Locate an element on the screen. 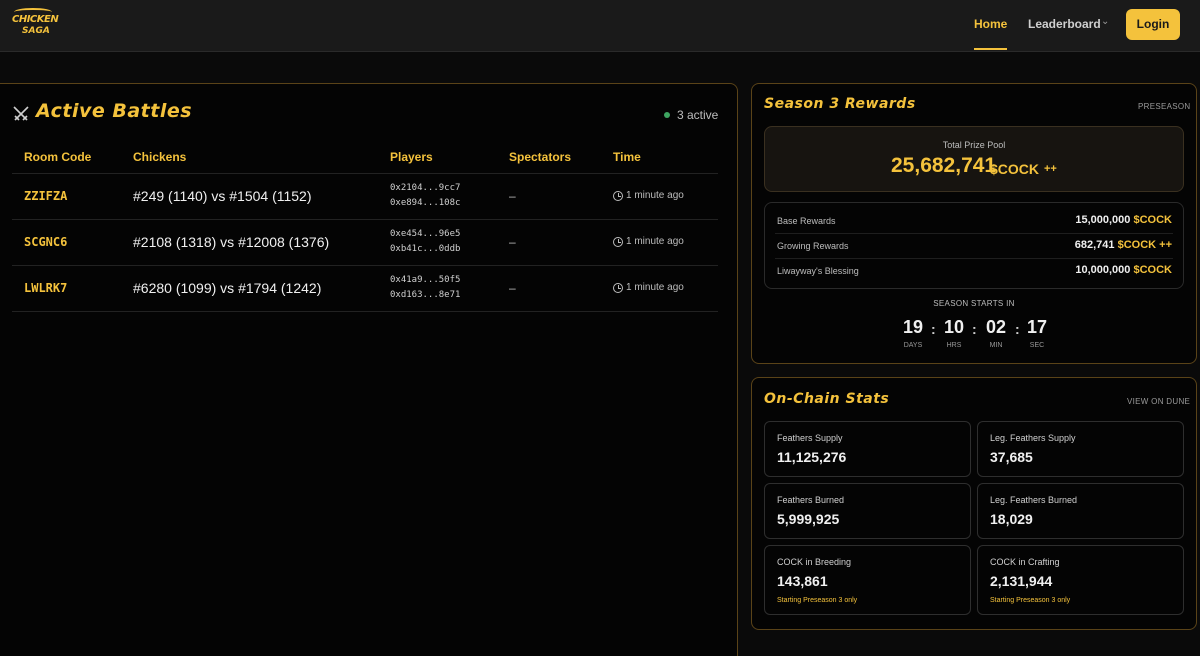 The width and height of the screenshot is (1200, 656). column-header-spectators: Spectators is located at coordinates (540, 157).